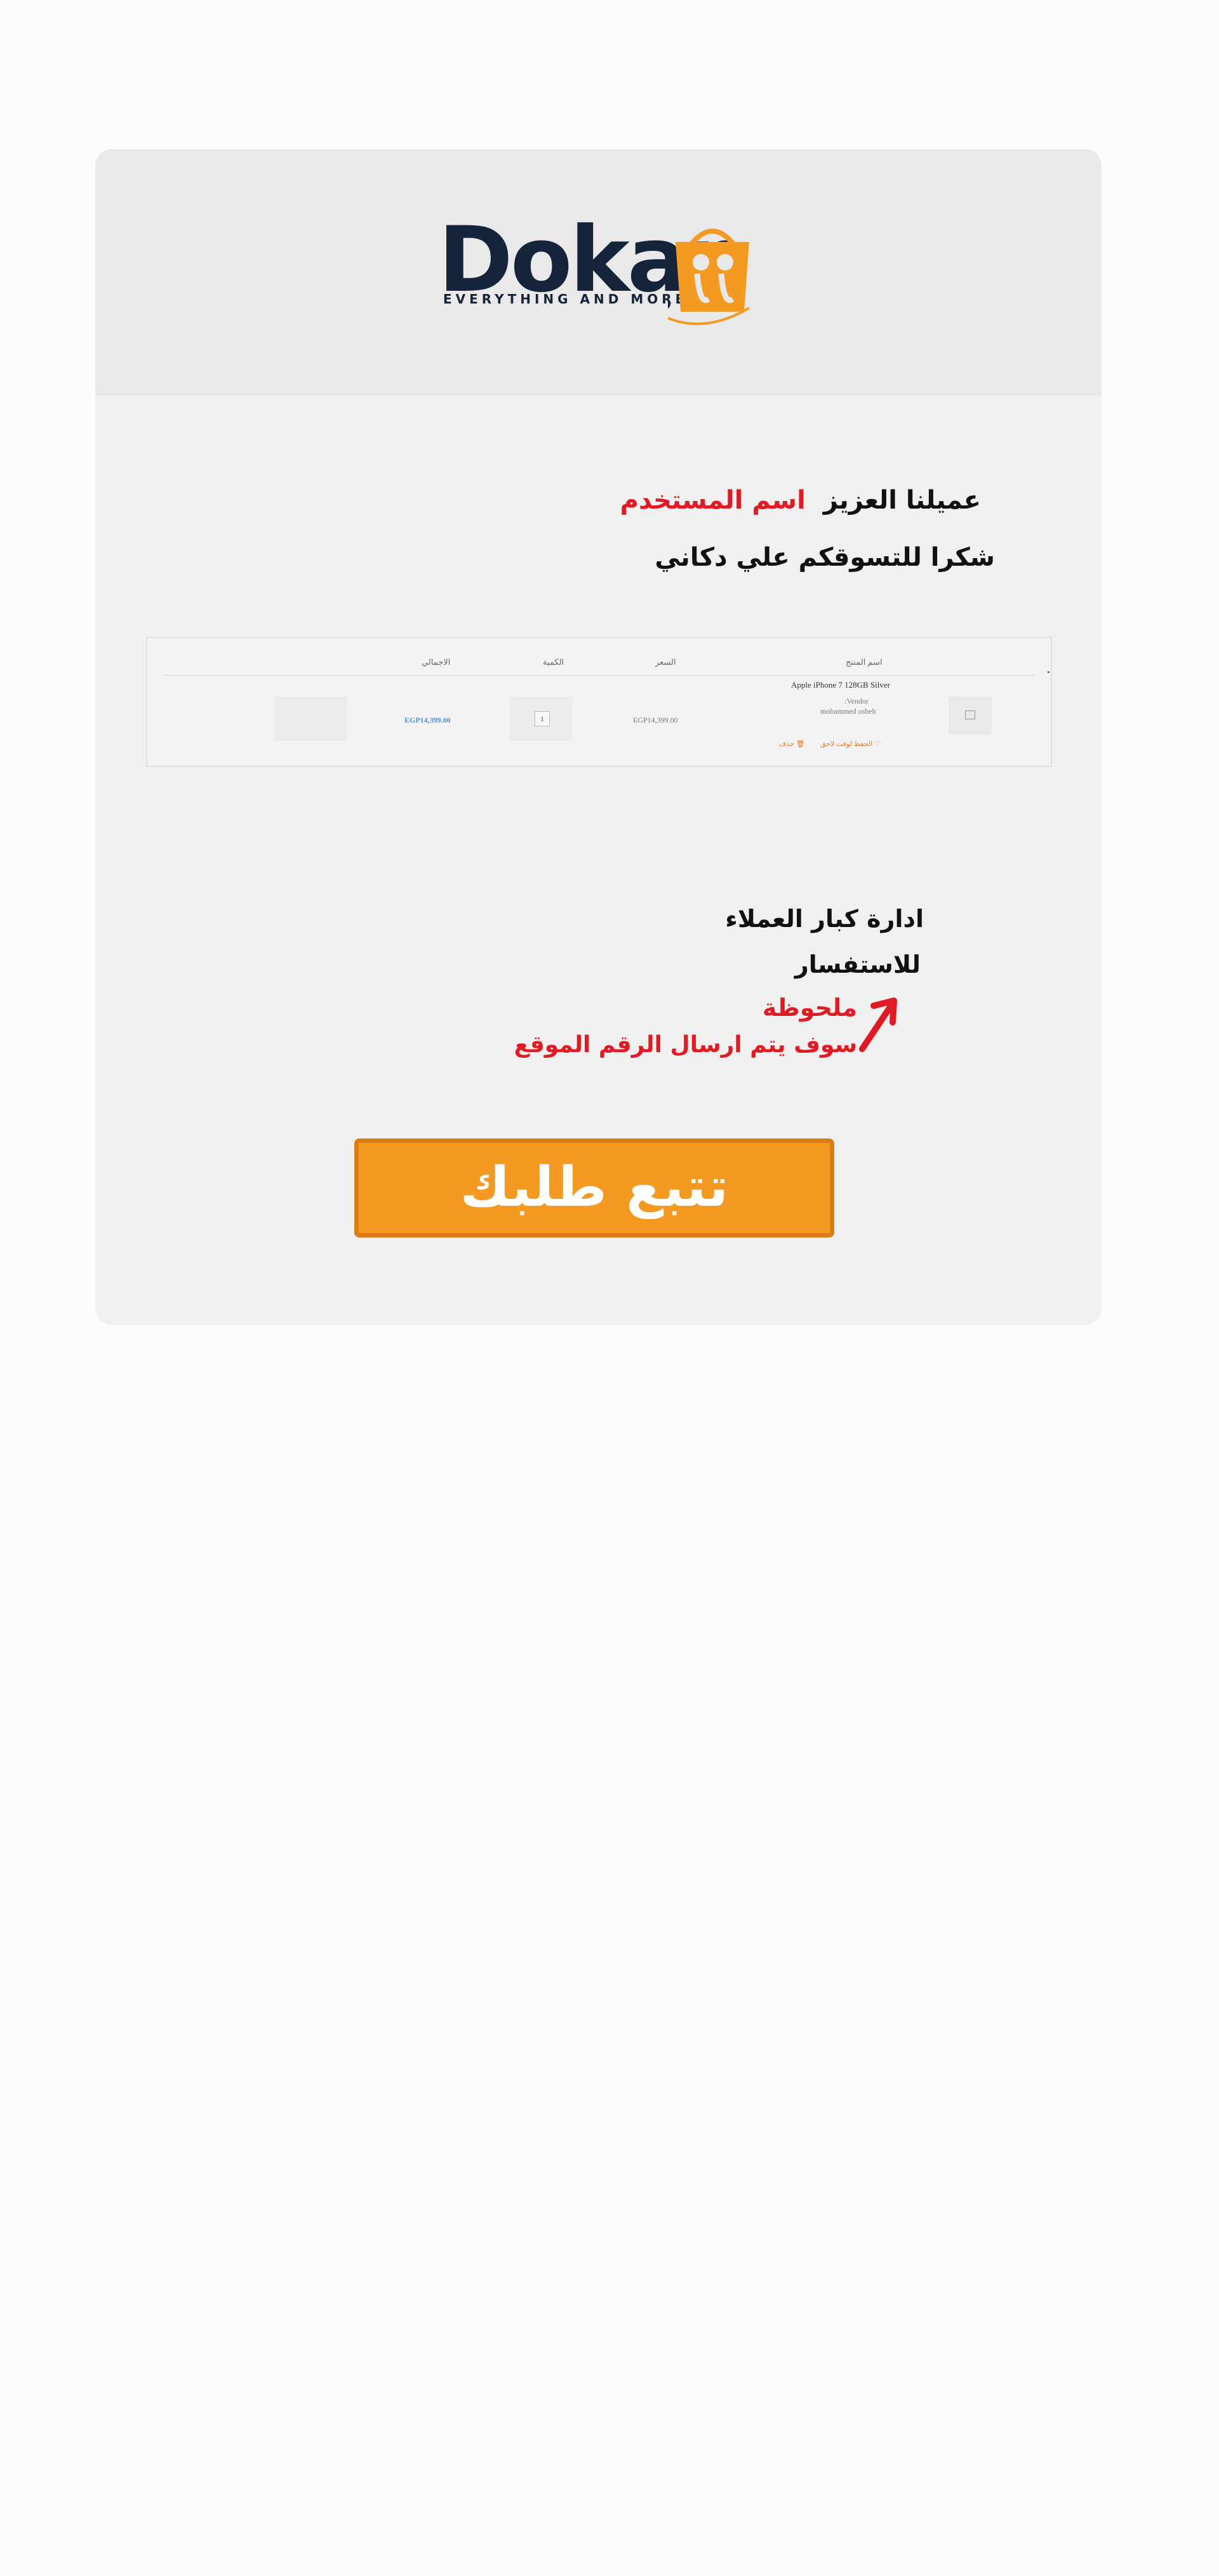 The width and height of the screenshot is (1219, 2576). What do you see at coordinates (713, 501) in the screenshot?
I see `username-placeholder: اسم المستخدم` at bounding box center [713, 501].